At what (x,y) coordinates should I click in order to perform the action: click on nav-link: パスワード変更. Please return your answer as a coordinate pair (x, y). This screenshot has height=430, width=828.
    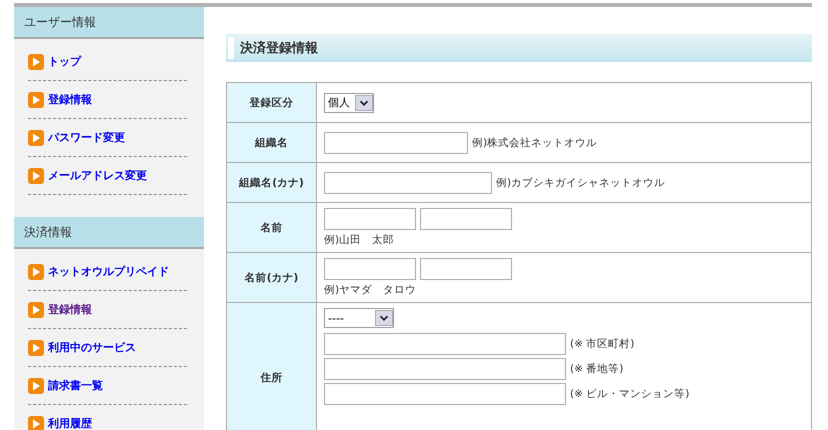
    Looking at the image, I should click on (86, 137).